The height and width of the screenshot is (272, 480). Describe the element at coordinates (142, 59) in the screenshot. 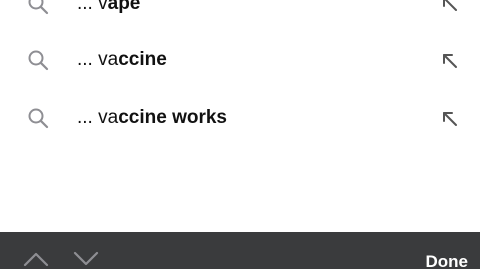

I see `suggestion-completion: ccine` at that location.